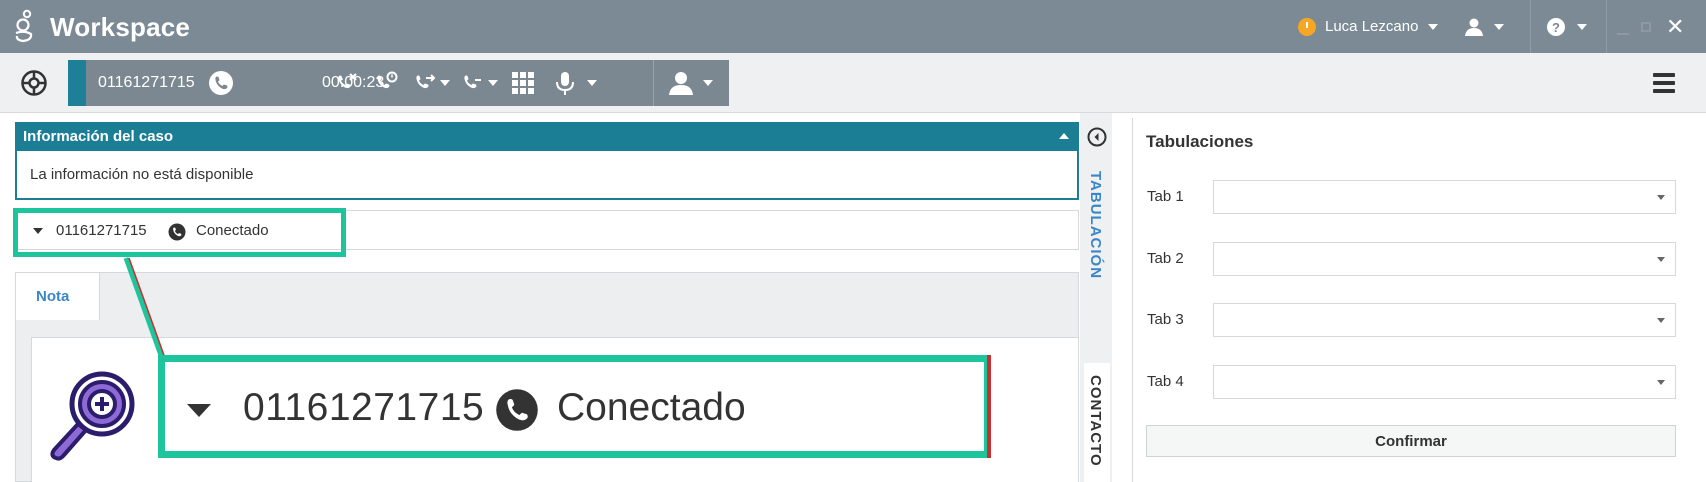 This screenshot has height=482, width=1706. Describe the element at coordinates (1623, 26) in the screenshot. I see `minimize-button` at that location.